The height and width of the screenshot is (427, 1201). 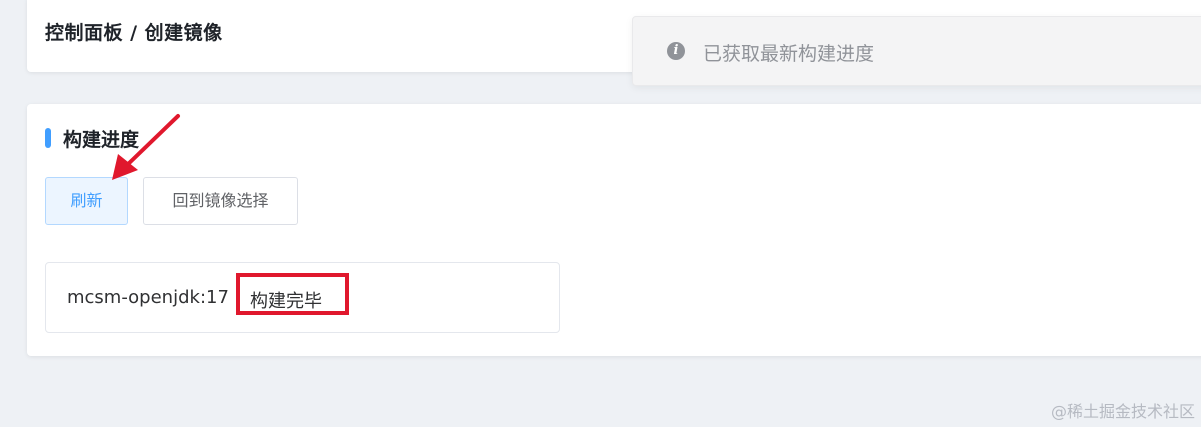 What do you see at coordinates (676, 51) in the screenshot?
I see `info-icon: i` at bounding box center [676, 51].